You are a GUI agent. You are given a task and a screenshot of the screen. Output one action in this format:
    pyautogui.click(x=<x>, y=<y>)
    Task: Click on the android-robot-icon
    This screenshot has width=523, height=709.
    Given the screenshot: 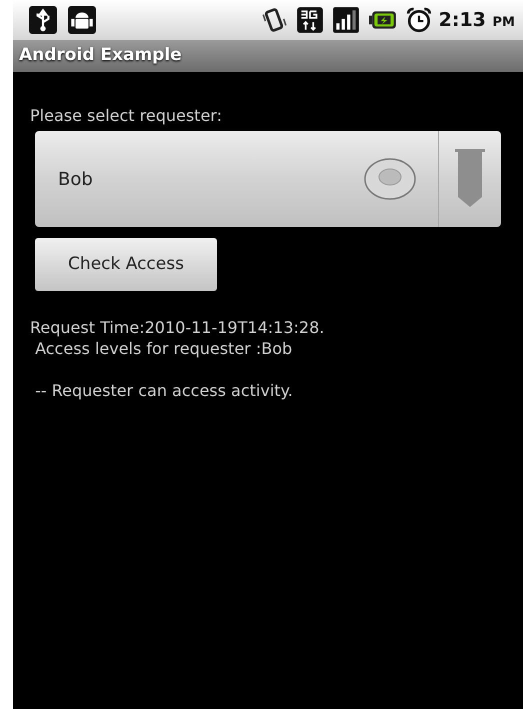 What is the action you would take?
    pyautogui.click(x=82, y=20)
    